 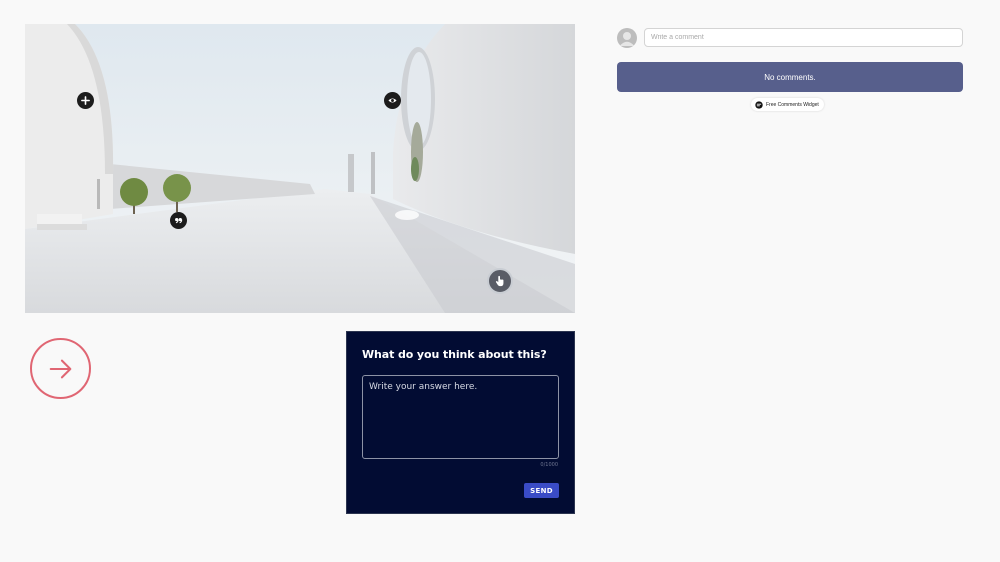 I want to click on widget-credit-link: Free Comments Widget, so click(x=787, y=104).